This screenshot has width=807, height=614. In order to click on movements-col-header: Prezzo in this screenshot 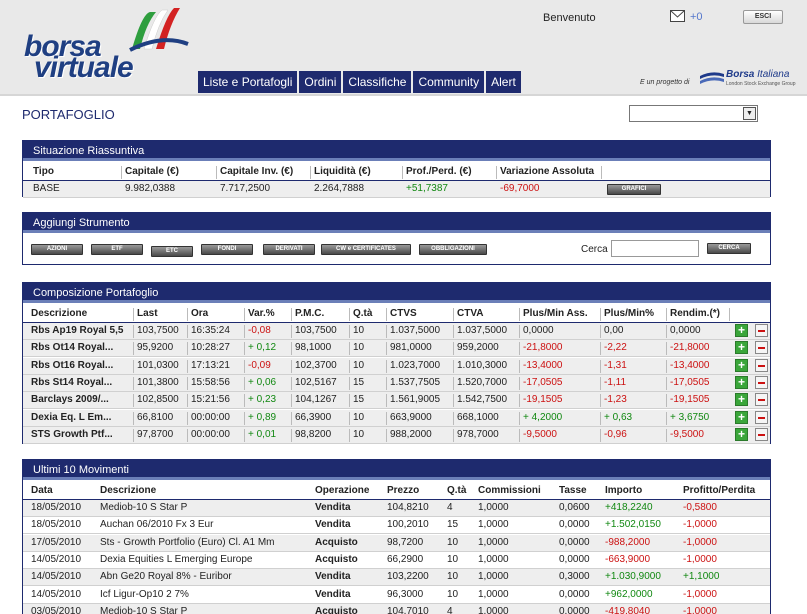, I will do `click(403, 490)`.